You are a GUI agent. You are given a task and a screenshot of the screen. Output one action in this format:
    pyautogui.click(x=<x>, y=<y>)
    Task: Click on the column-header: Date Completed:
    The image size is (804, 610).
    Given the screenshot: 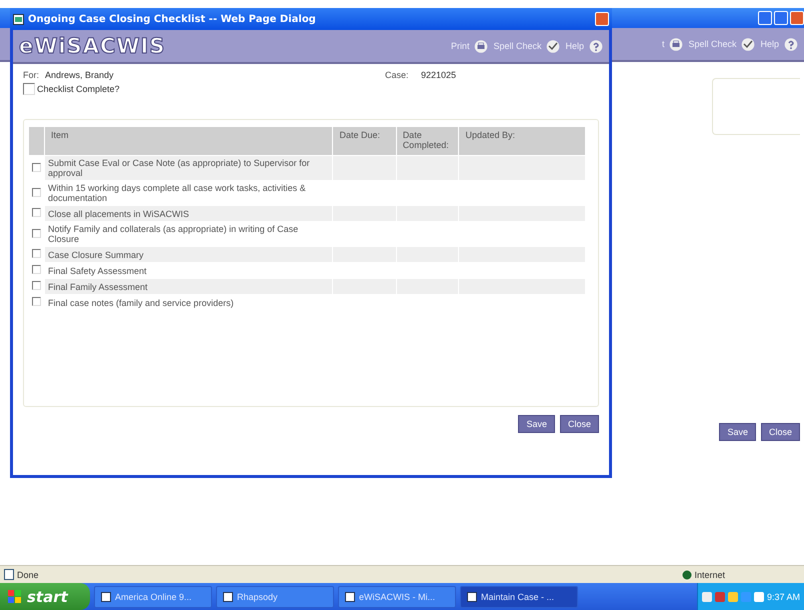 What is the action you would take?
    pyautogui.click(x=427, y=141)
    